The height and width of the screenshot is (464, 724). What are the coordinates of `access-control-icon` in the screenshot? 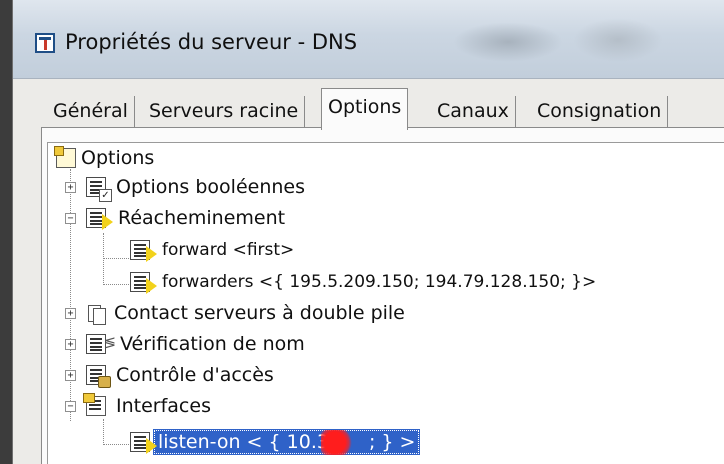 It's located at (98, 376).